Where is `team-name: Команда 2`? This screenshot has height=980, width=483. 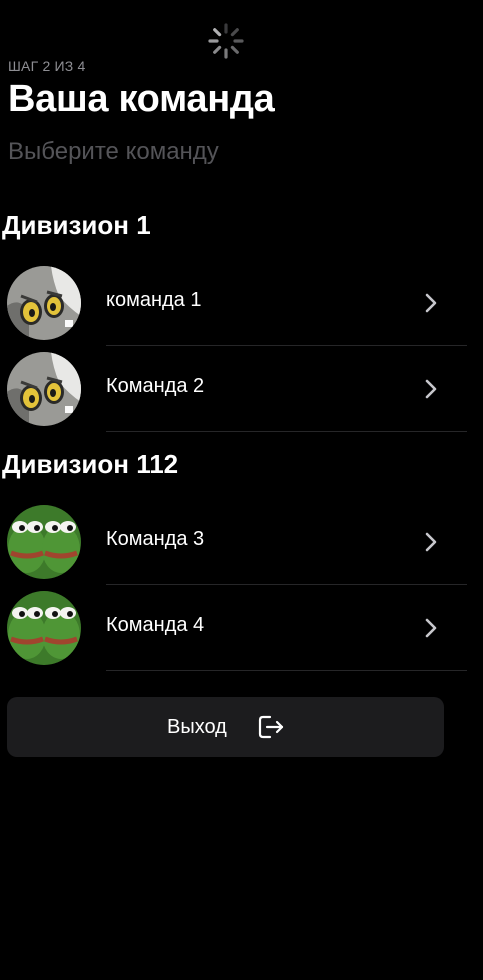
team-name: Команда 2 is located at coordinates (155, 386).